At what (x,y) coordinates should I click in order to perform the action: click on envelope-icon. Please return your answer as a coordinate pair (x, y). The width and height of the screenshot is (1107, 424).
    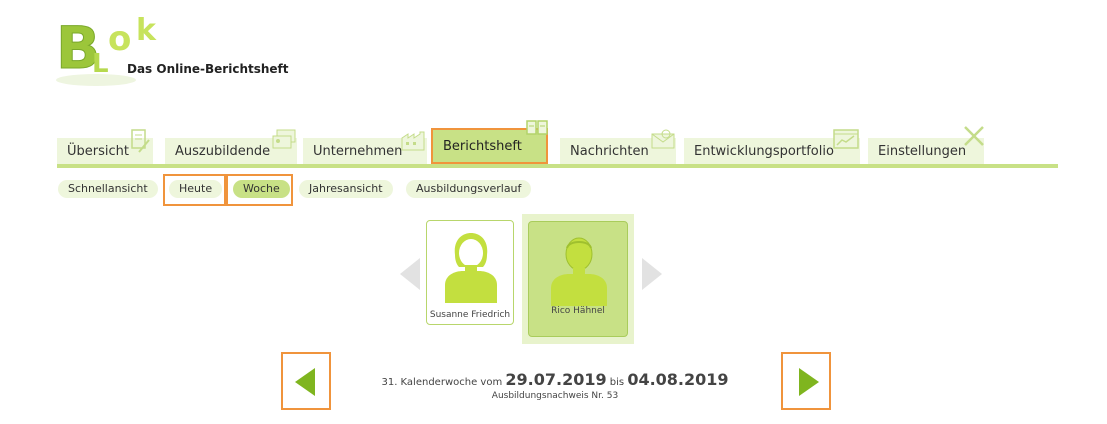
    Looking at the image, I should click on (663, 139).